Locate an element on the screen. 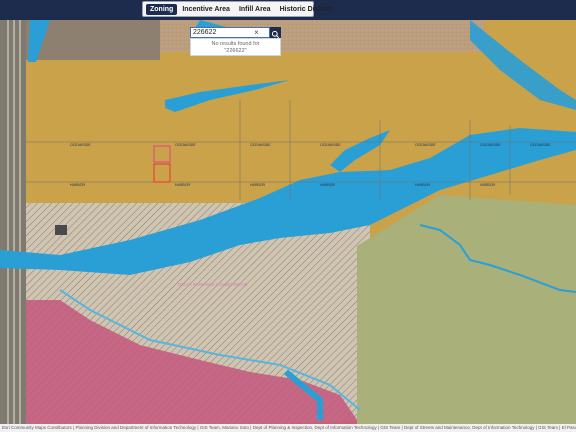  parcel-label: DELTA PARKWAY / CHINO DRIVE is located at coordinates (213, 284).